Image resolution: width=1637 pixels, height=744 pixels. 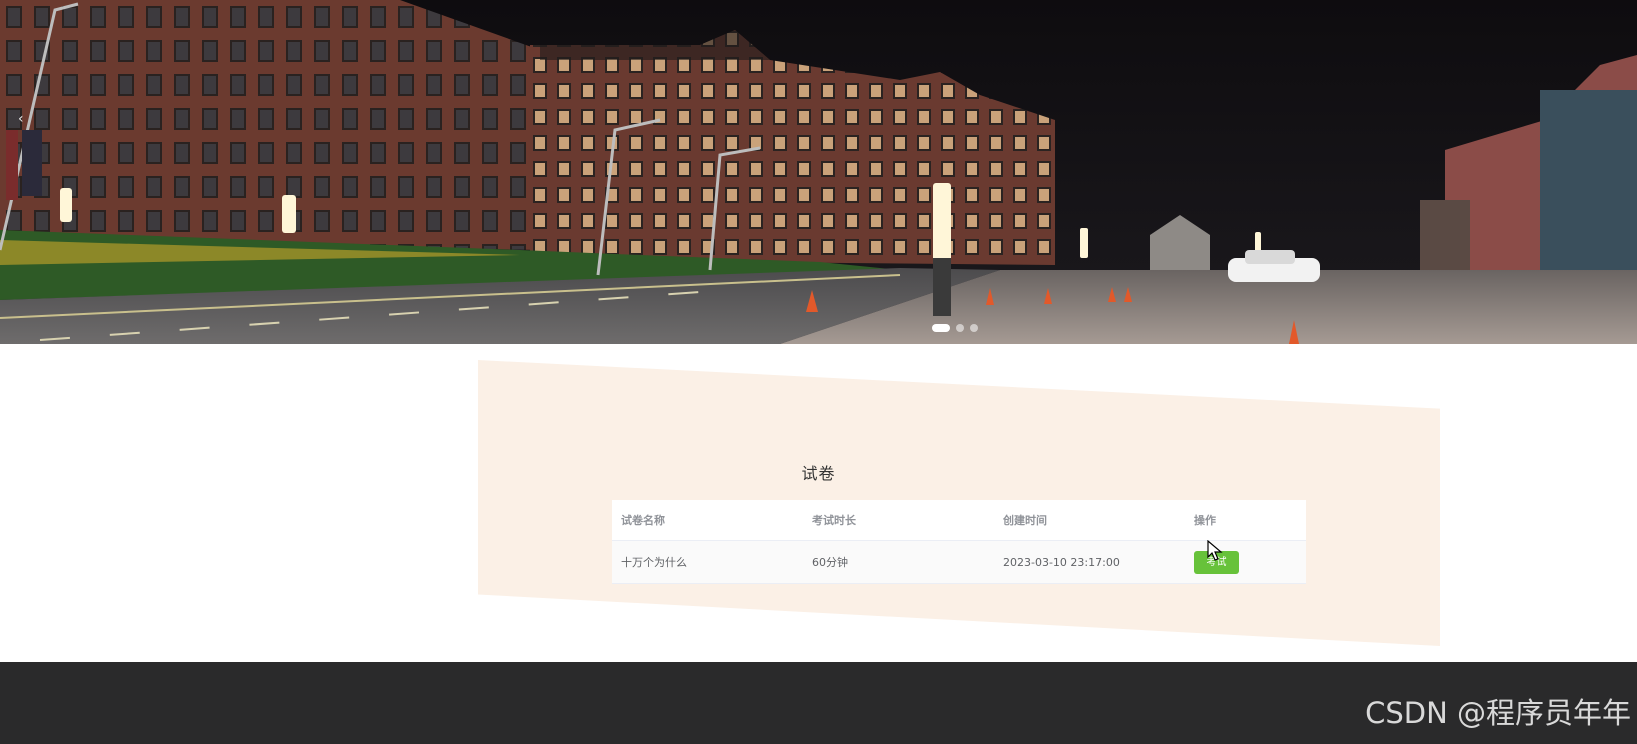 I want to click on footer: CSDN @程序员年年, so click(x=818, y=703).